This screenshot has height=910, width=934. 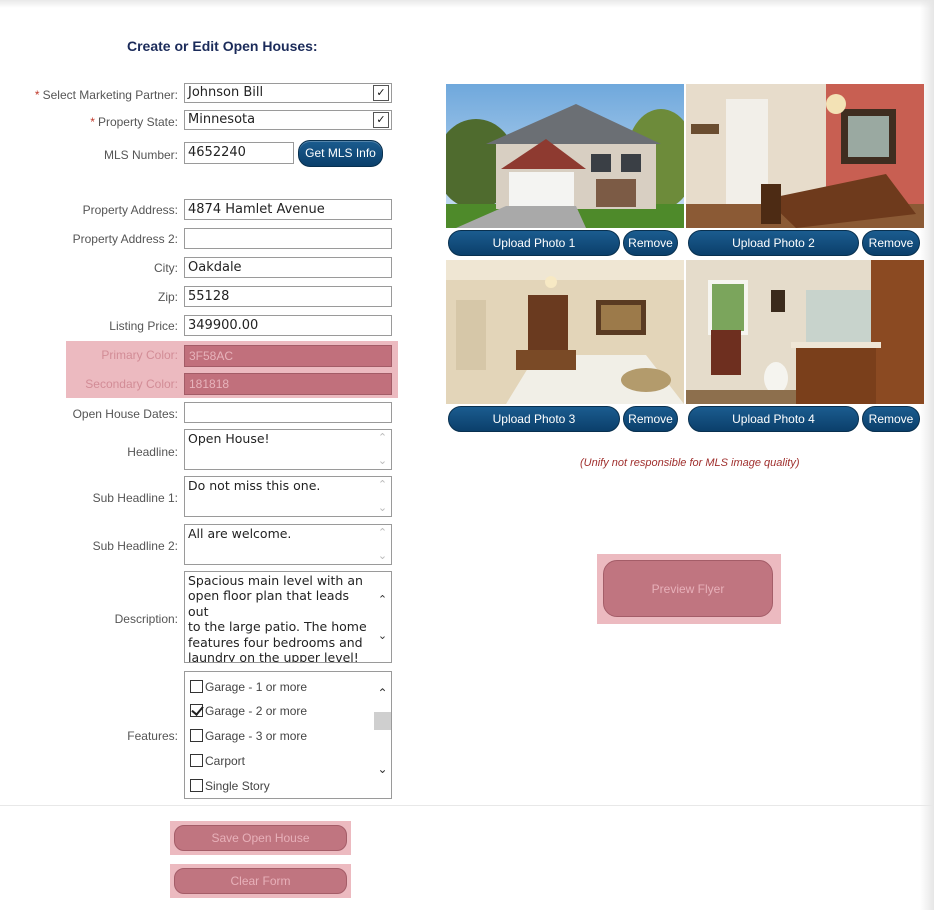 What do you see at coordinates (382, 617) in the screenshot?
I see `description-scrollbar: ⌃ ⌄` at bounding box center [382, 617].